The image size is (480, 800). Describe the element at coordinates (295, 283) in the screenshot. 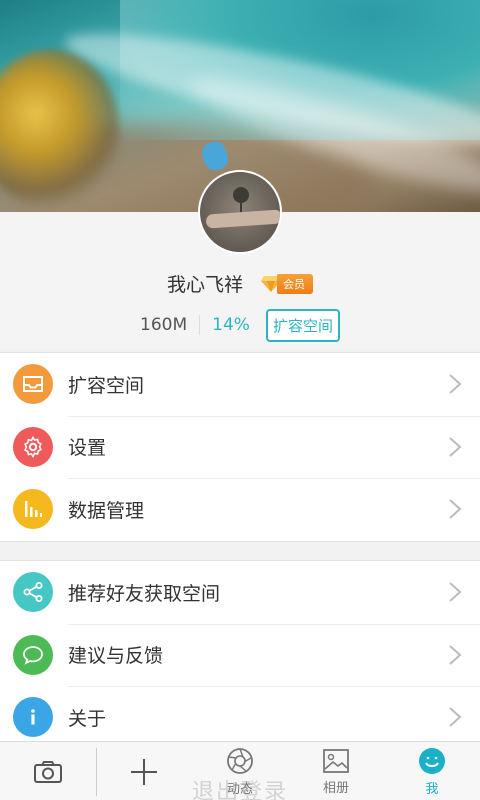

I see `vip-label: 会员` at that location.